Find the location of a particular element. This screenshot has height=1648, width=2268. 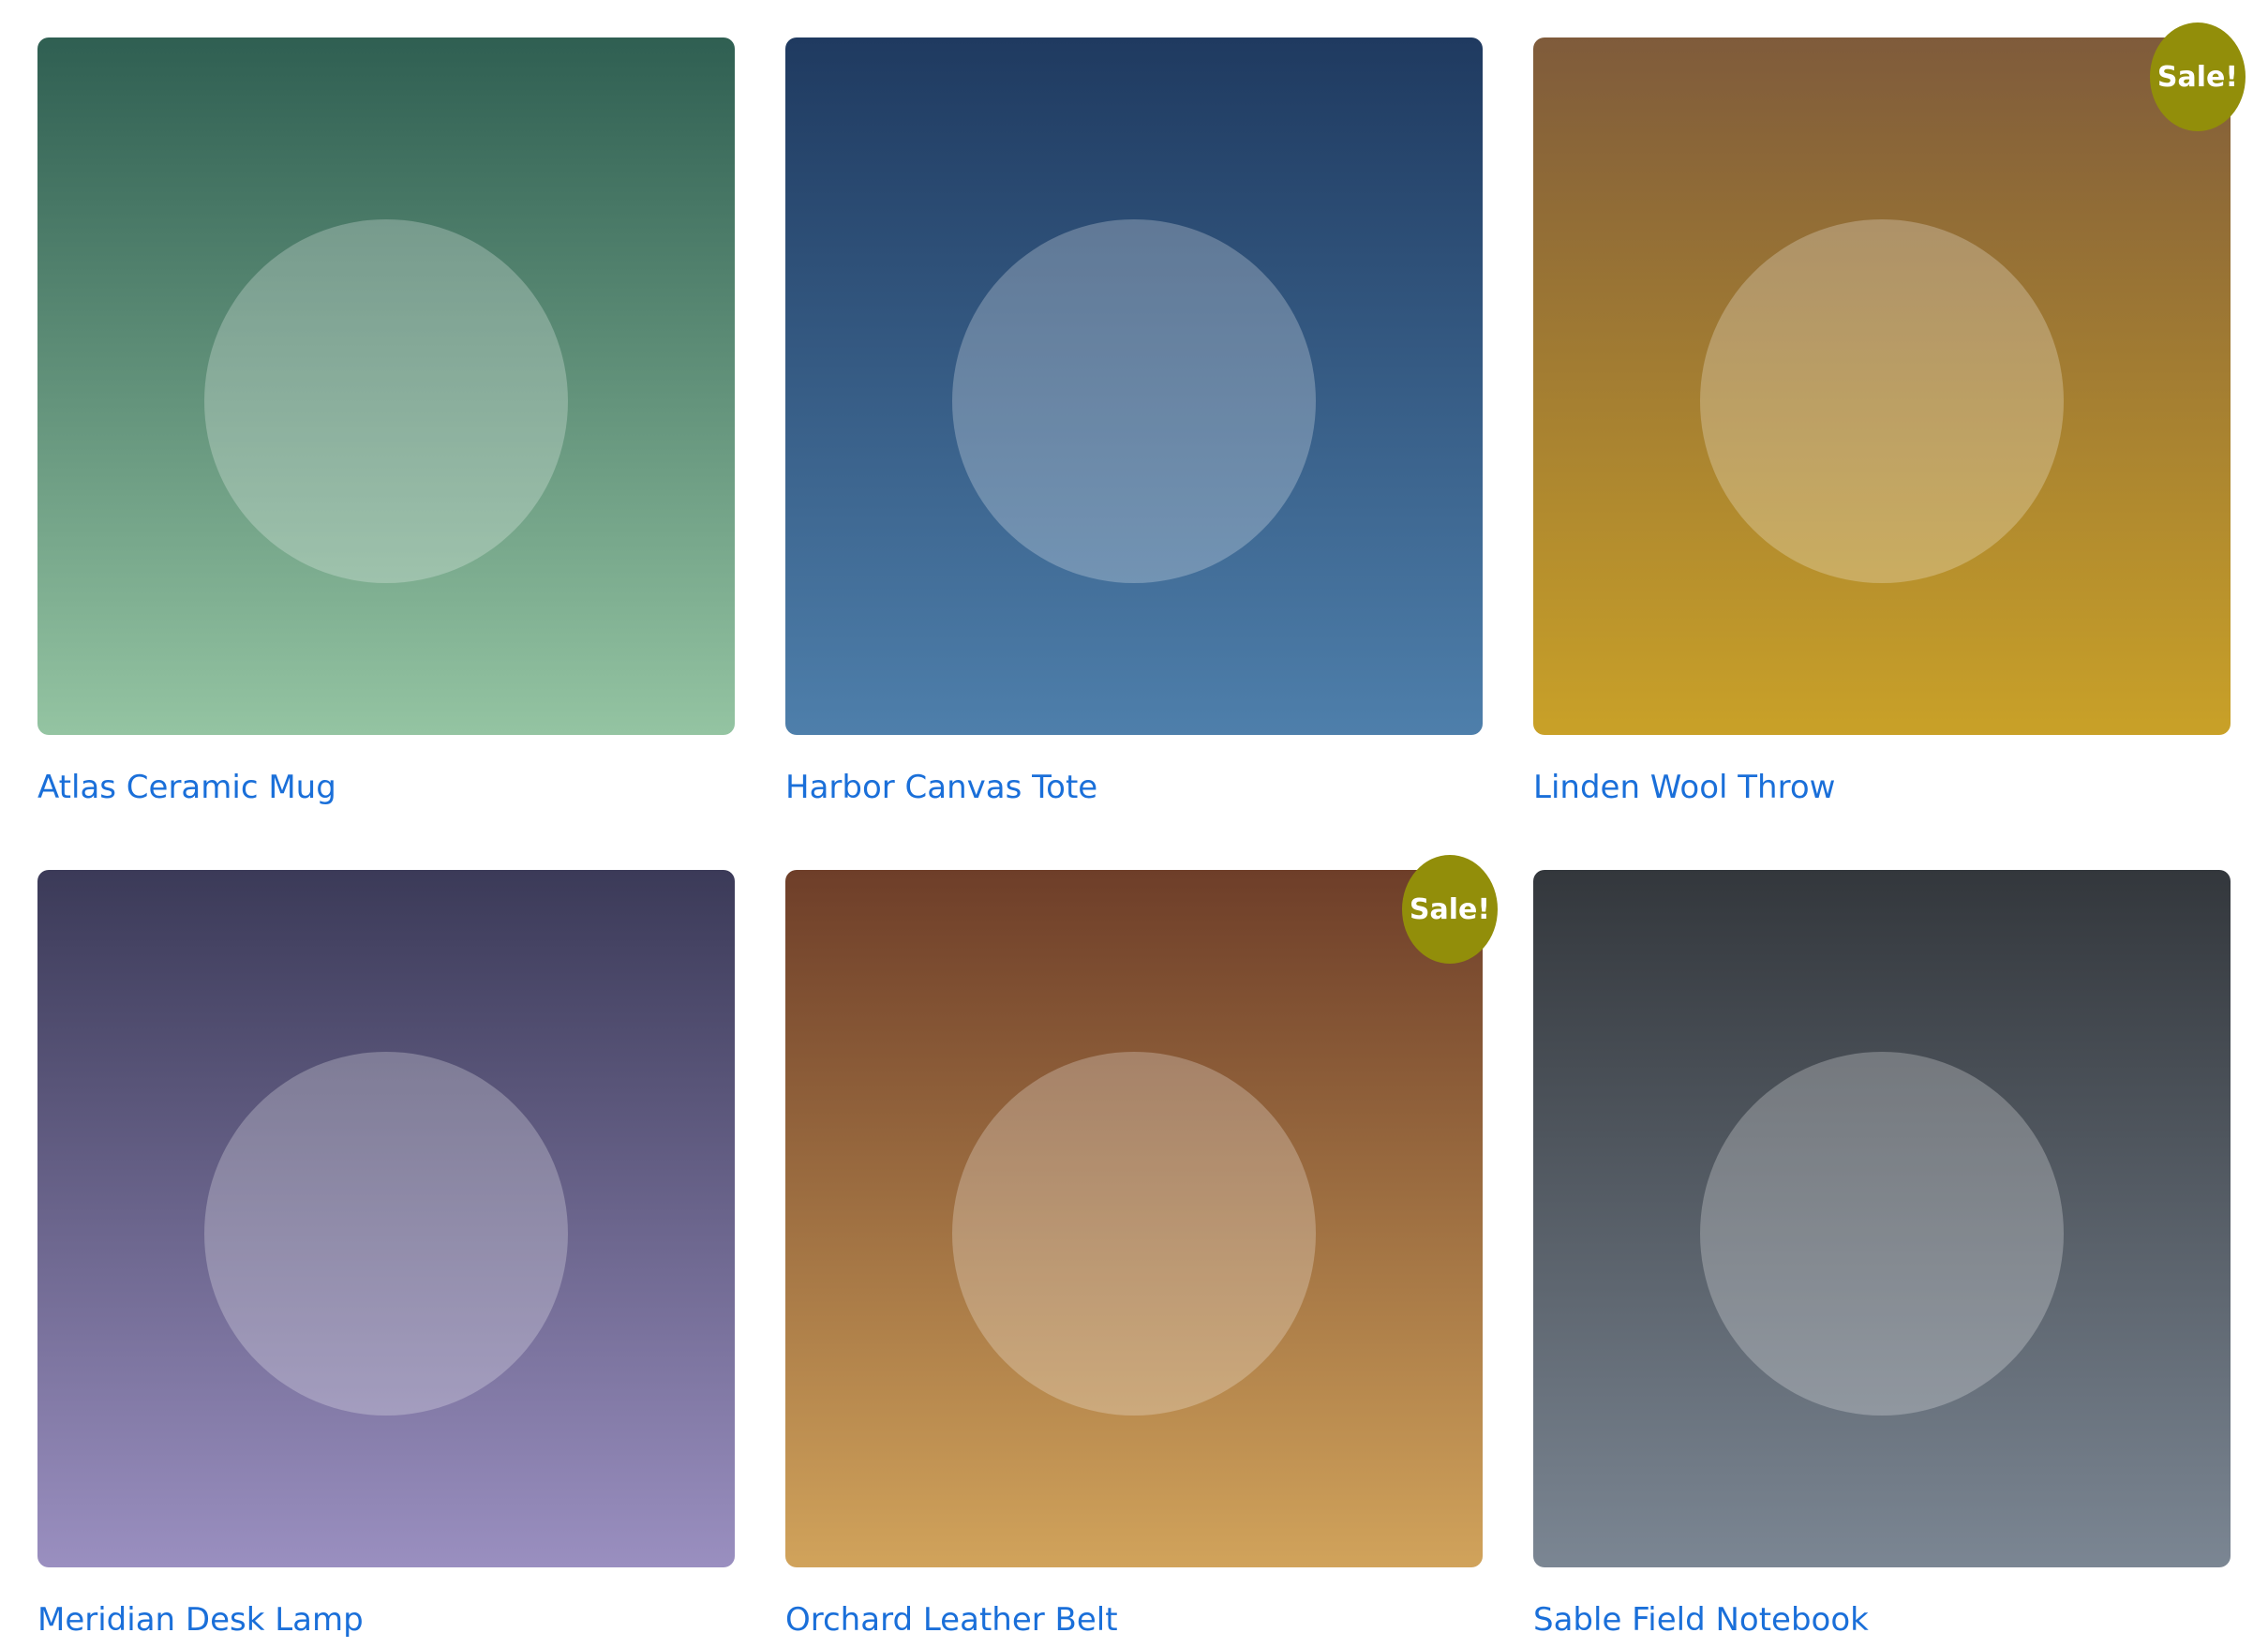

product-card-atlas-ceramic-mug: Atlas Ceramic Mug is located at coordinates (386, 426).